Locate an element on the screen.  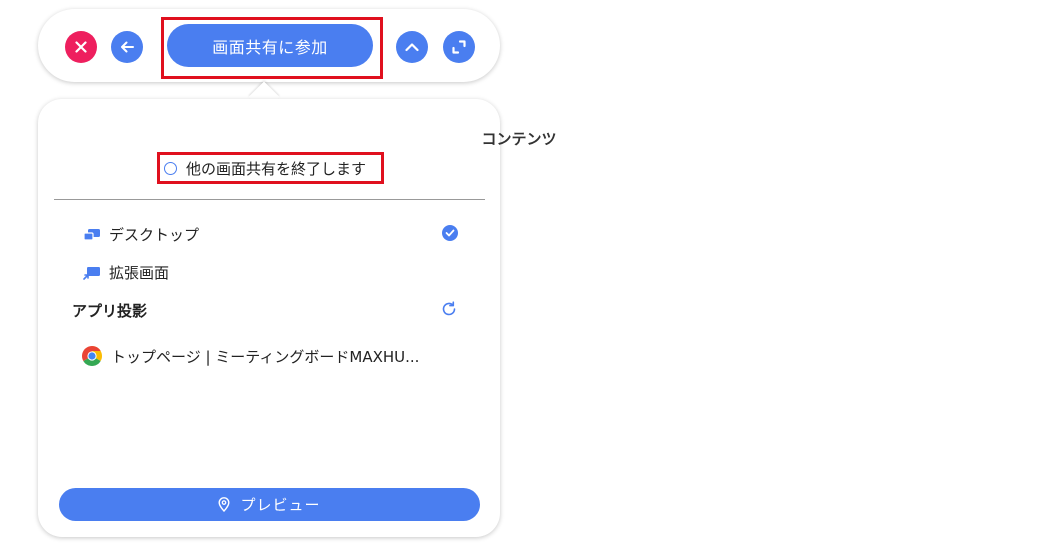
source-item-label: デスクトップ is located at coordinates (154, 235).